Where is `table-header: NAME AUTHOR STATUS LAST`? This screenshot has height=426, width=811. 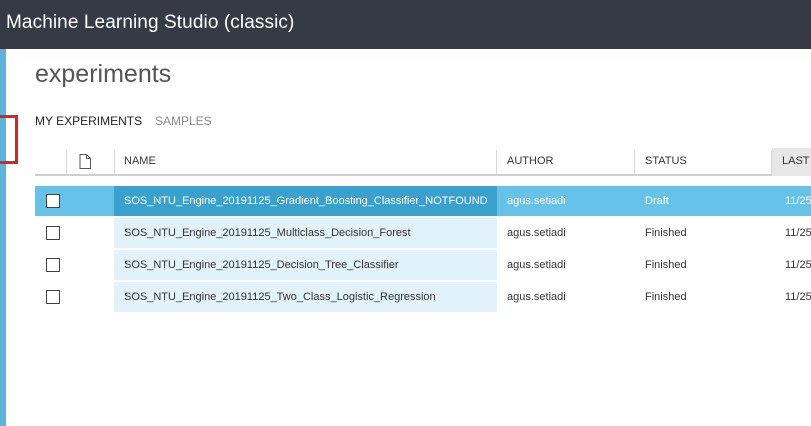
table-header: NAME AUTHOR STATUS LAST is located at coordinates (423, 162).